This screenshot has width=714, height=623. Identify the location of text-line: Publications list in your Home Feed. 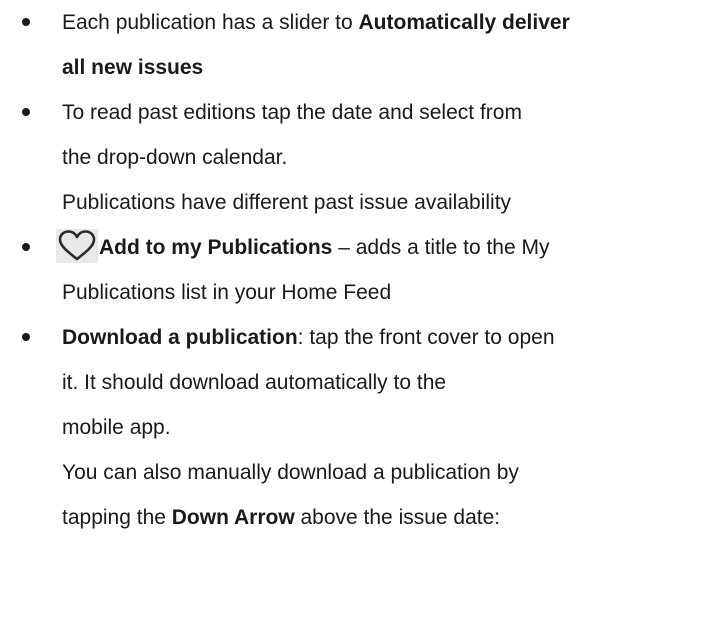
(385, 292).